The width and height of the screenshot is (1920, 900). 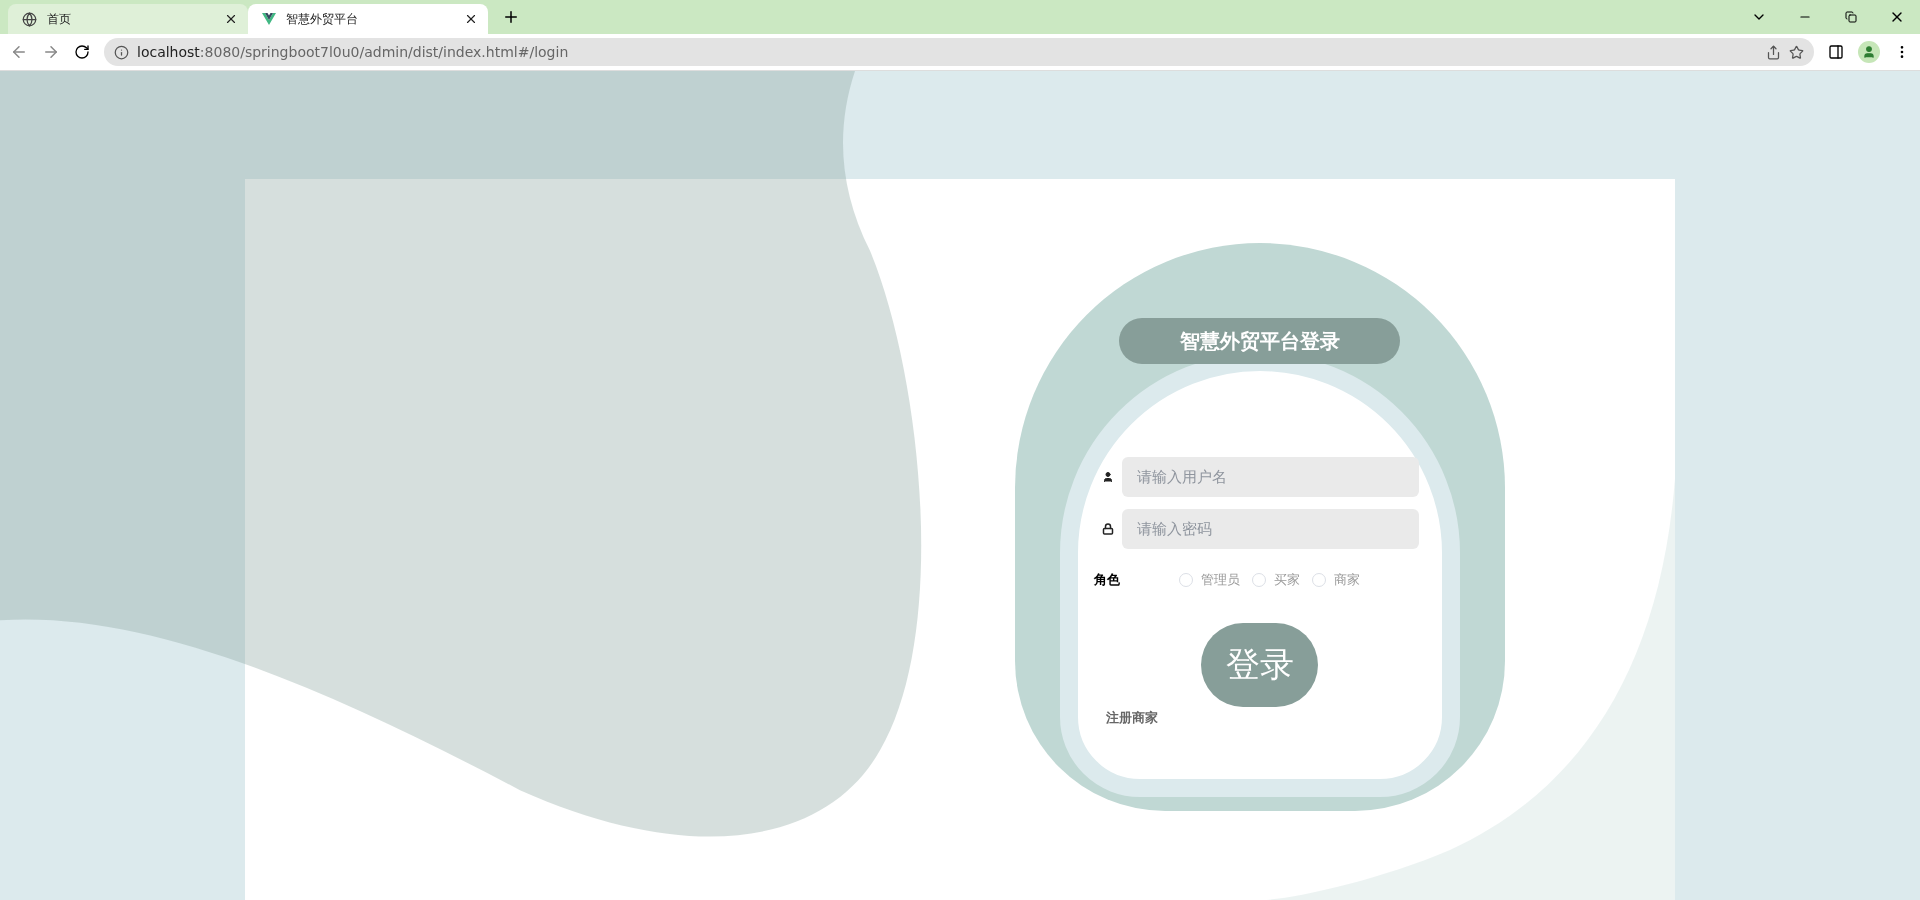 I want to click on url-host: localhost, so click(x=168, y=52).